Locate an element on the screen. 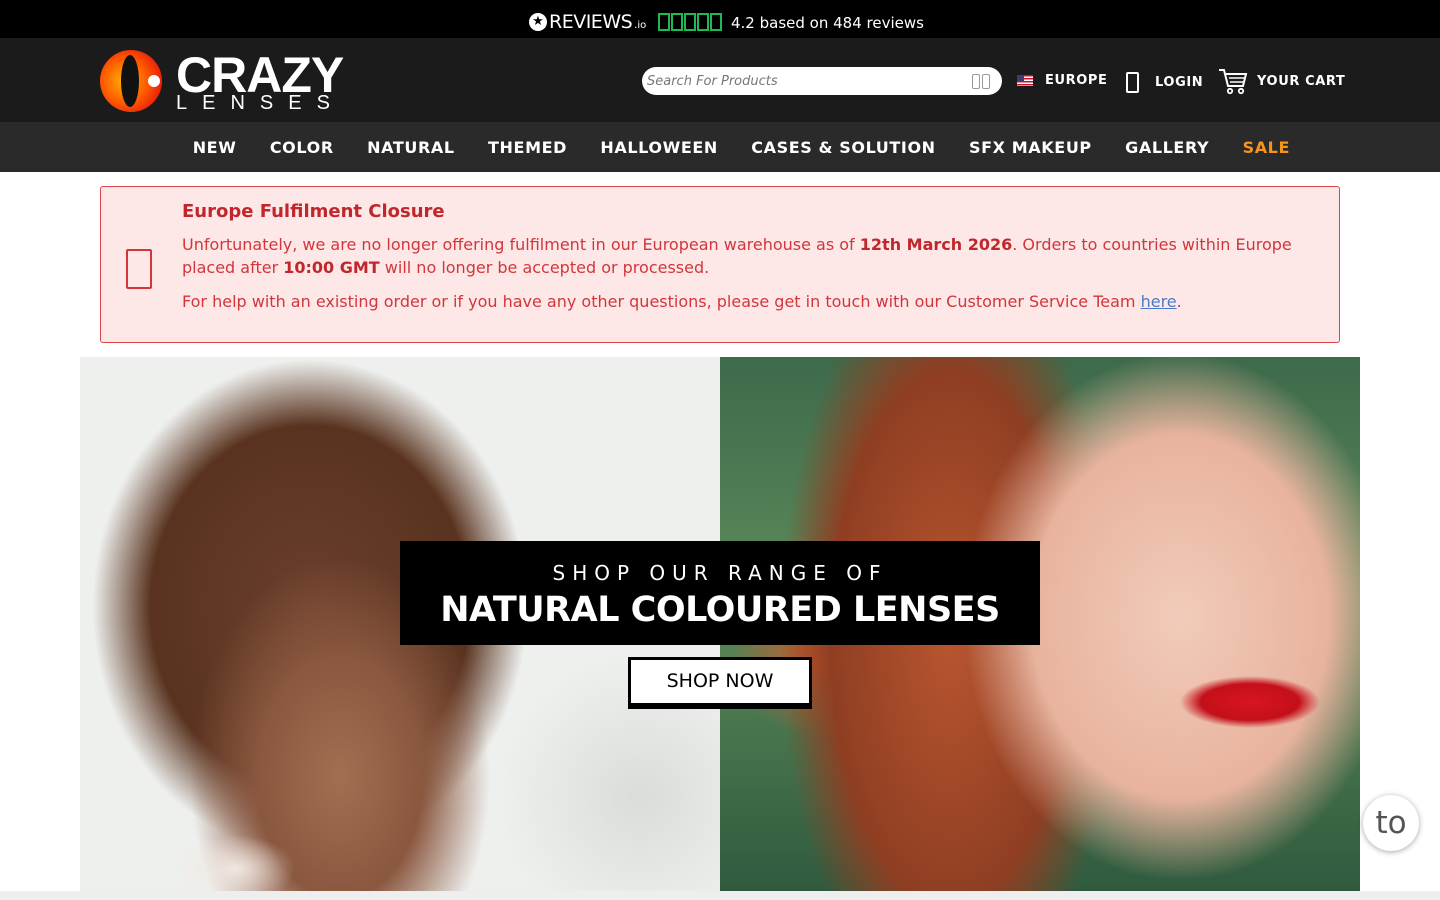  logo-sub-text: LENSES is located at coordinates (260, 103).